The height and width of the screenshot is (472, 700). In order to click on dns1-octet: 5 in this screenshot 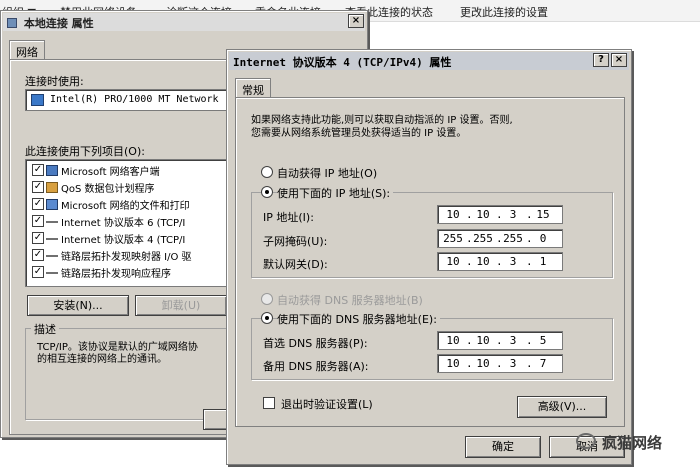, I will do `click(543, 340)`.